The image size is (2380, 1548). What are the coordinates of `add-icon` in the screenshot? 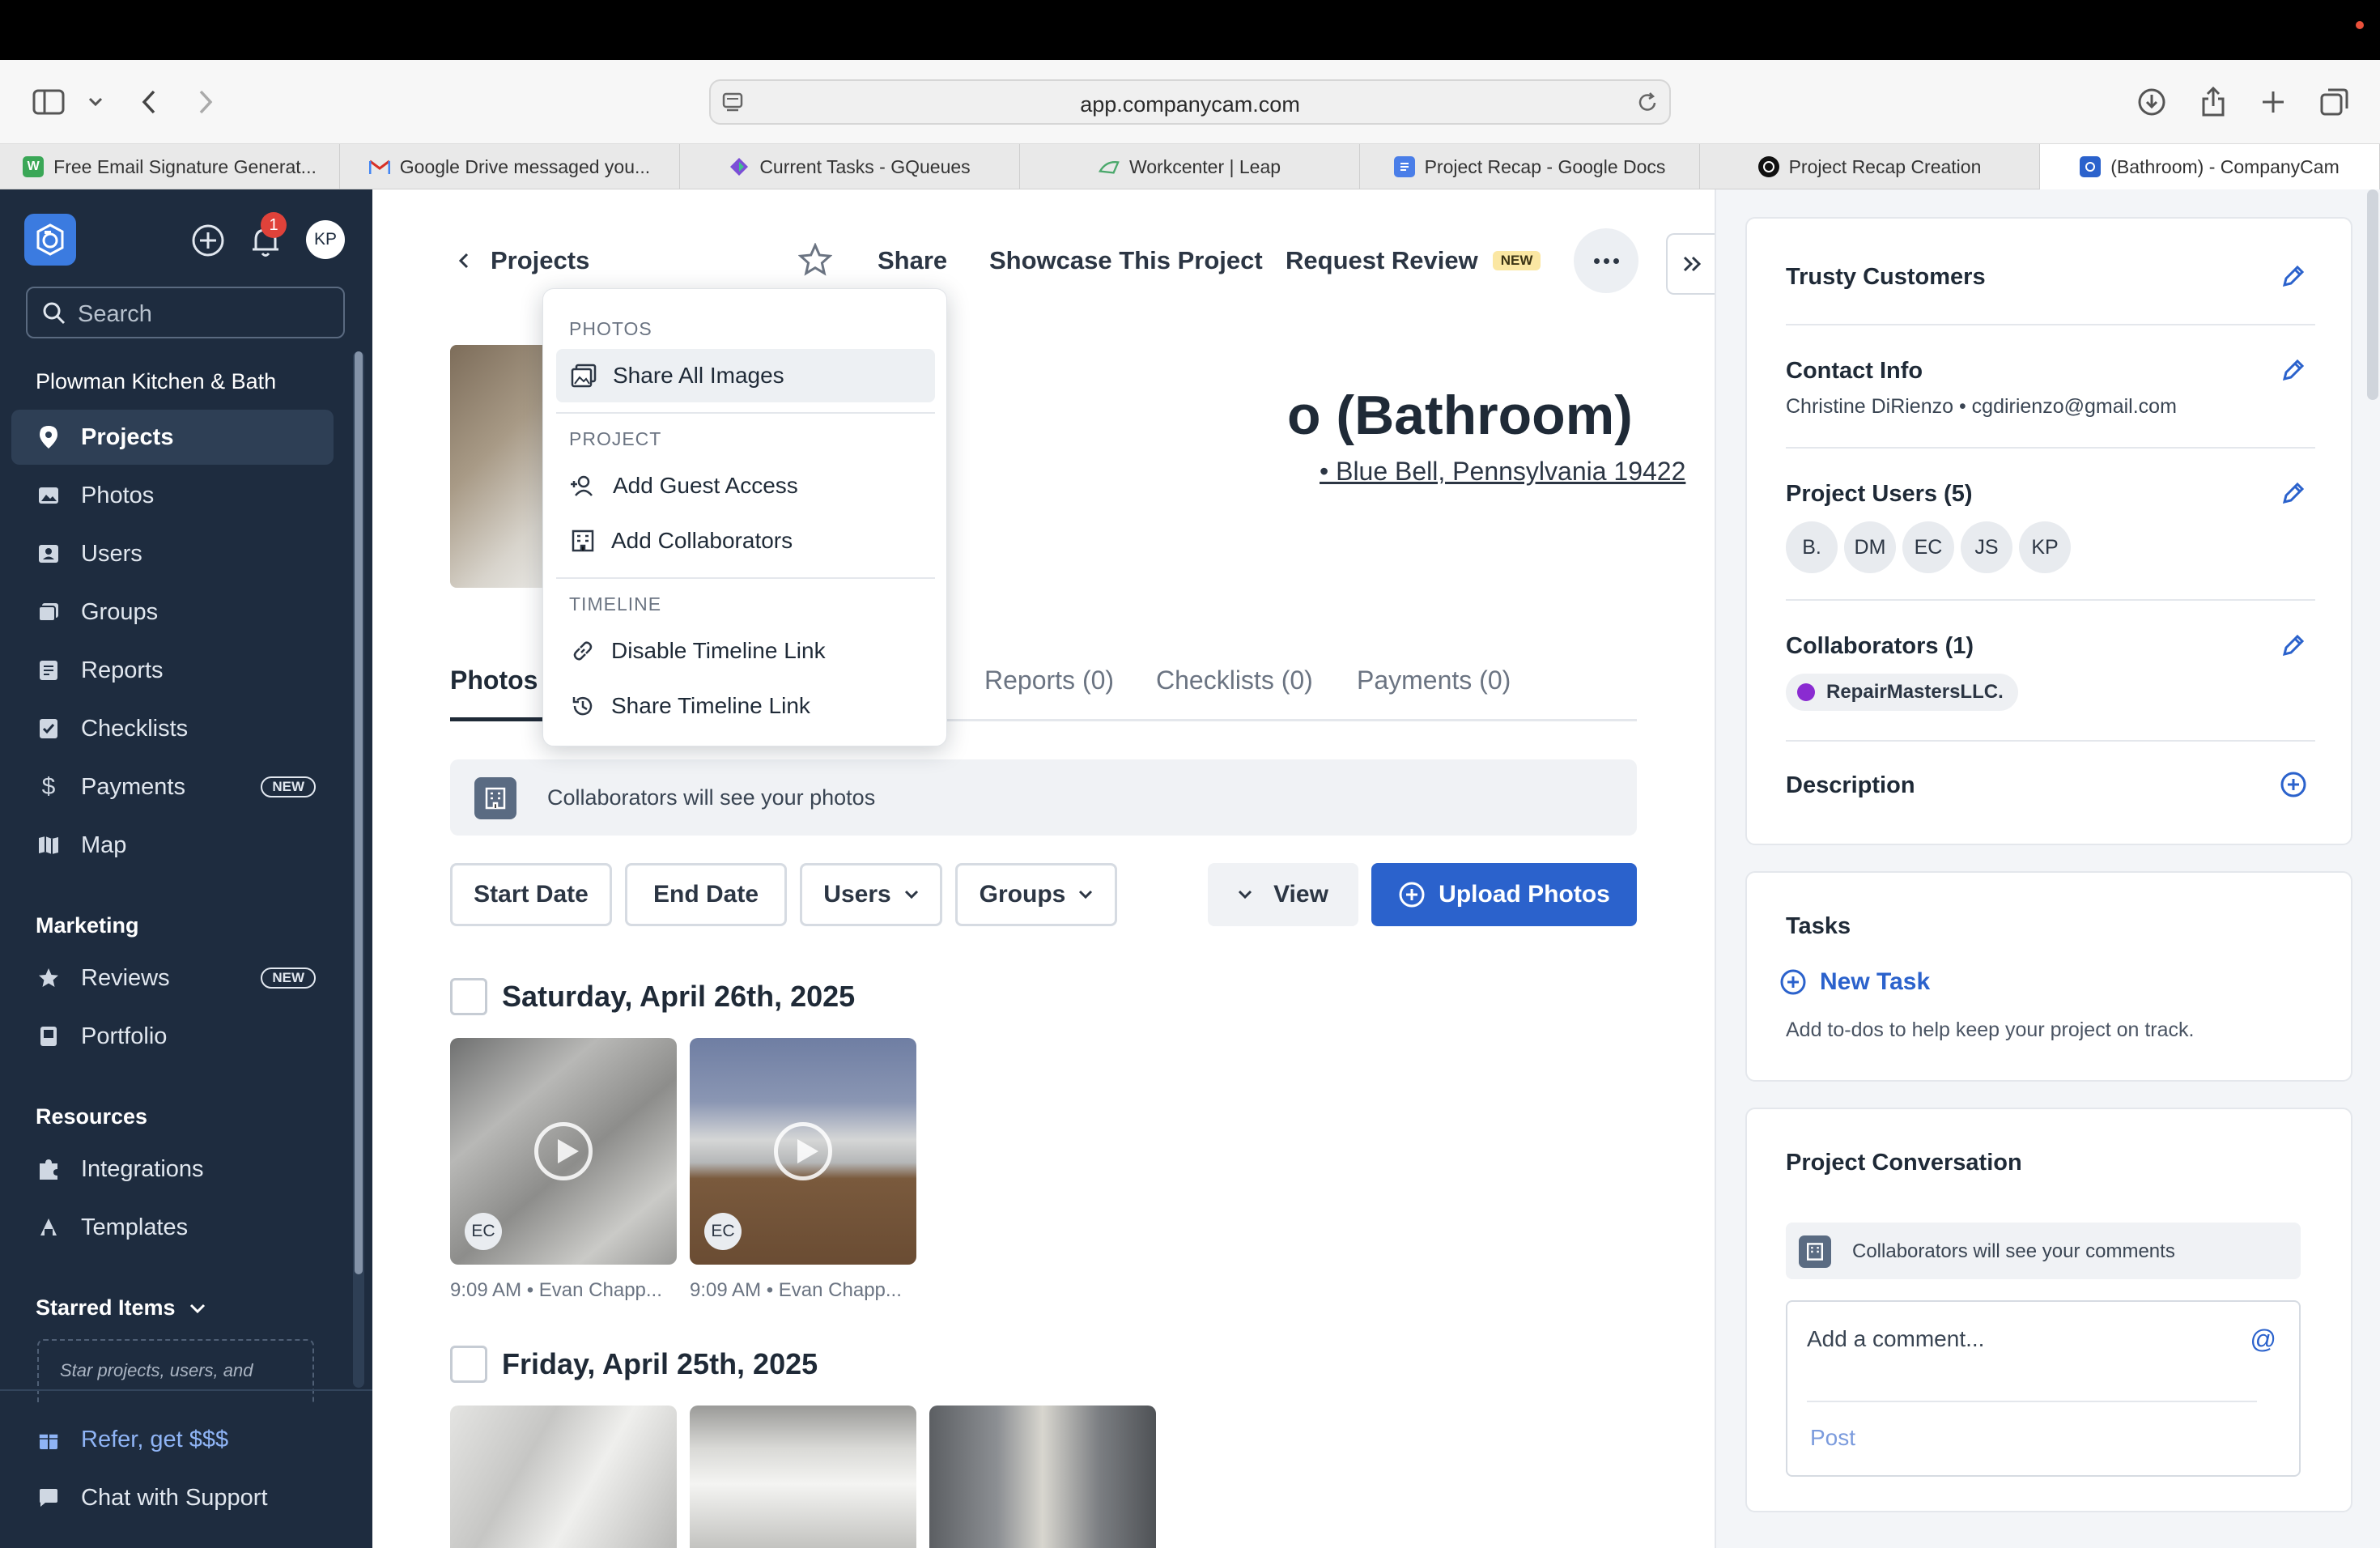 It's located at (208, 240).